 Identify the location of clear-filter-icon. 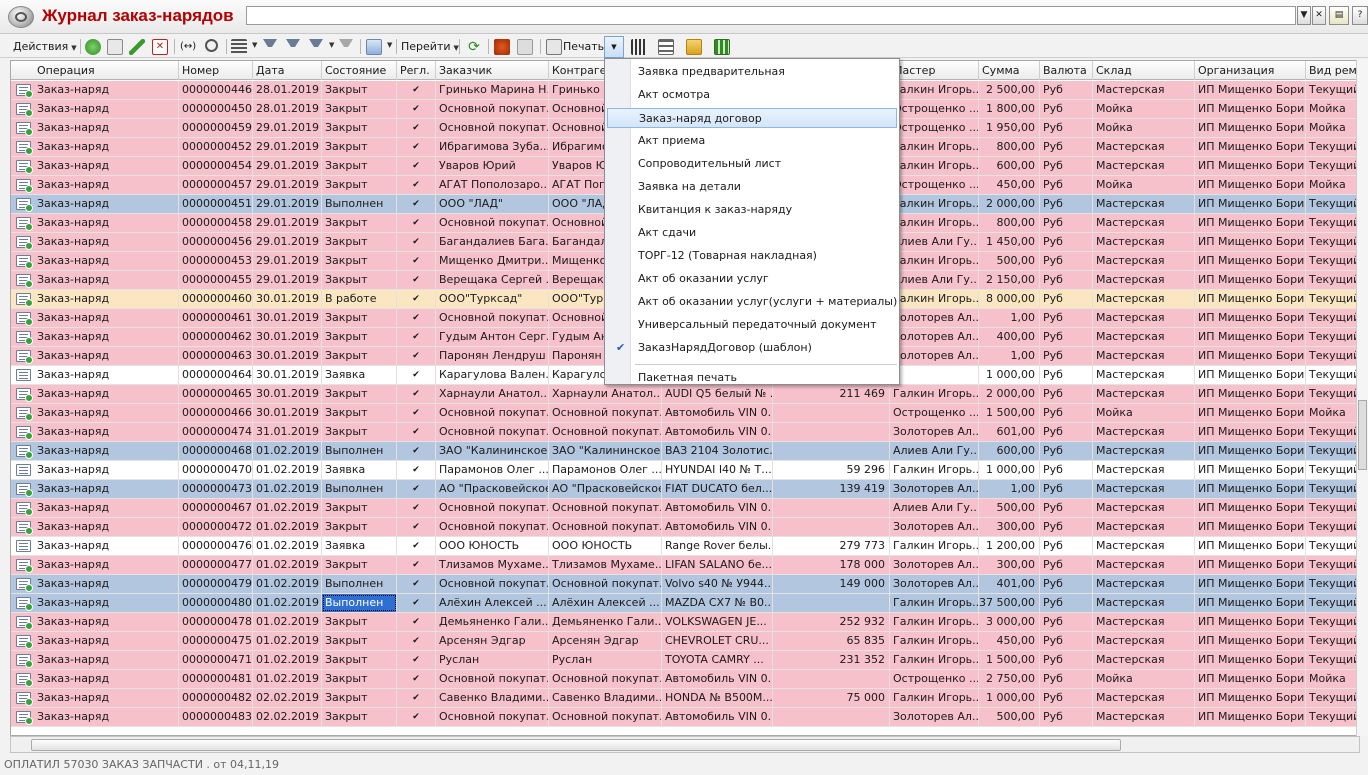
(346, 43).